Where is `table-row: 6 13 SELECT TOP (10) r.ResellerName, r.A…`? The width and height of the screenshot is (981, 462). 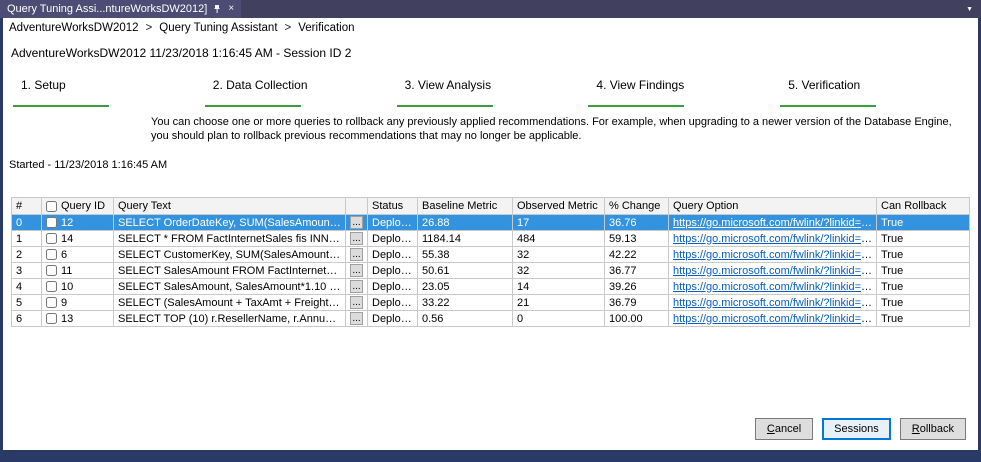 table-row: 6 13 SELECT TOP (10) r.ResellerName, r.A… is located at coordinates (490, 318).